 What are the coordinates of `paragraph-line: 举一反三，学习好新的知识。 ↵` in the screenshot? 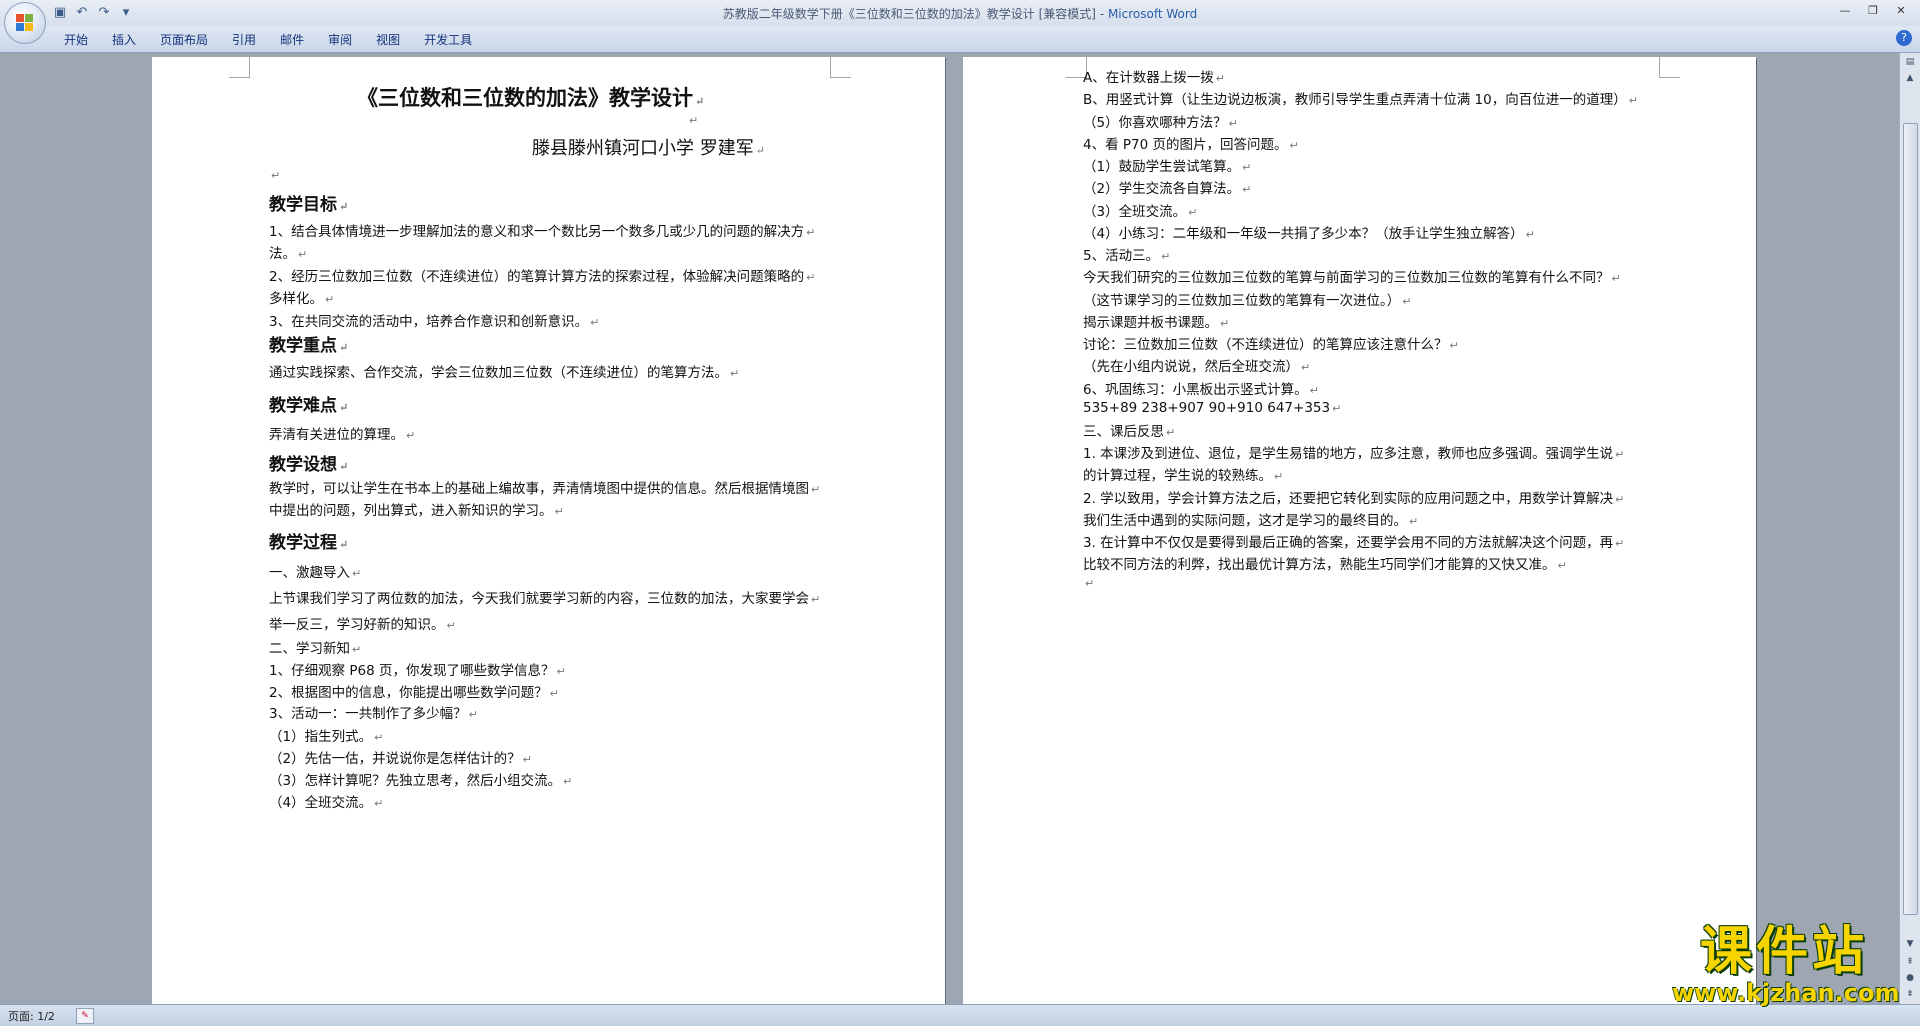 It's located at (362, 623).